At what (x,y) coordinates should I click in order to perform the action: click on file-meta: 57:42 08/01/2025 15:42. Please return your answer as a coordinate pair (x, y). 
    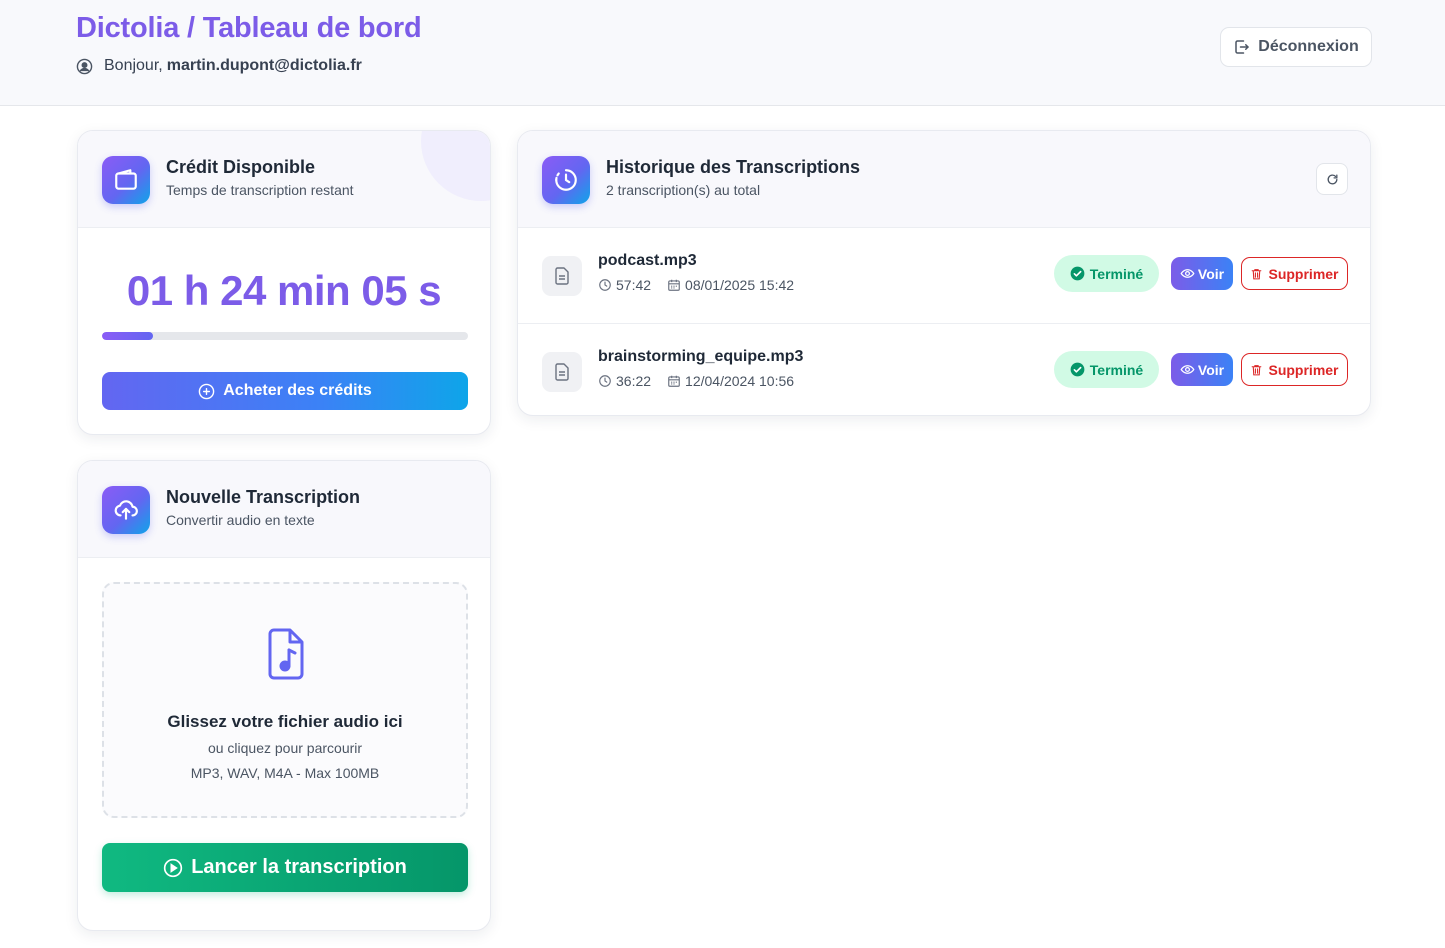
    Looking at the image, I should click on (696, 285).